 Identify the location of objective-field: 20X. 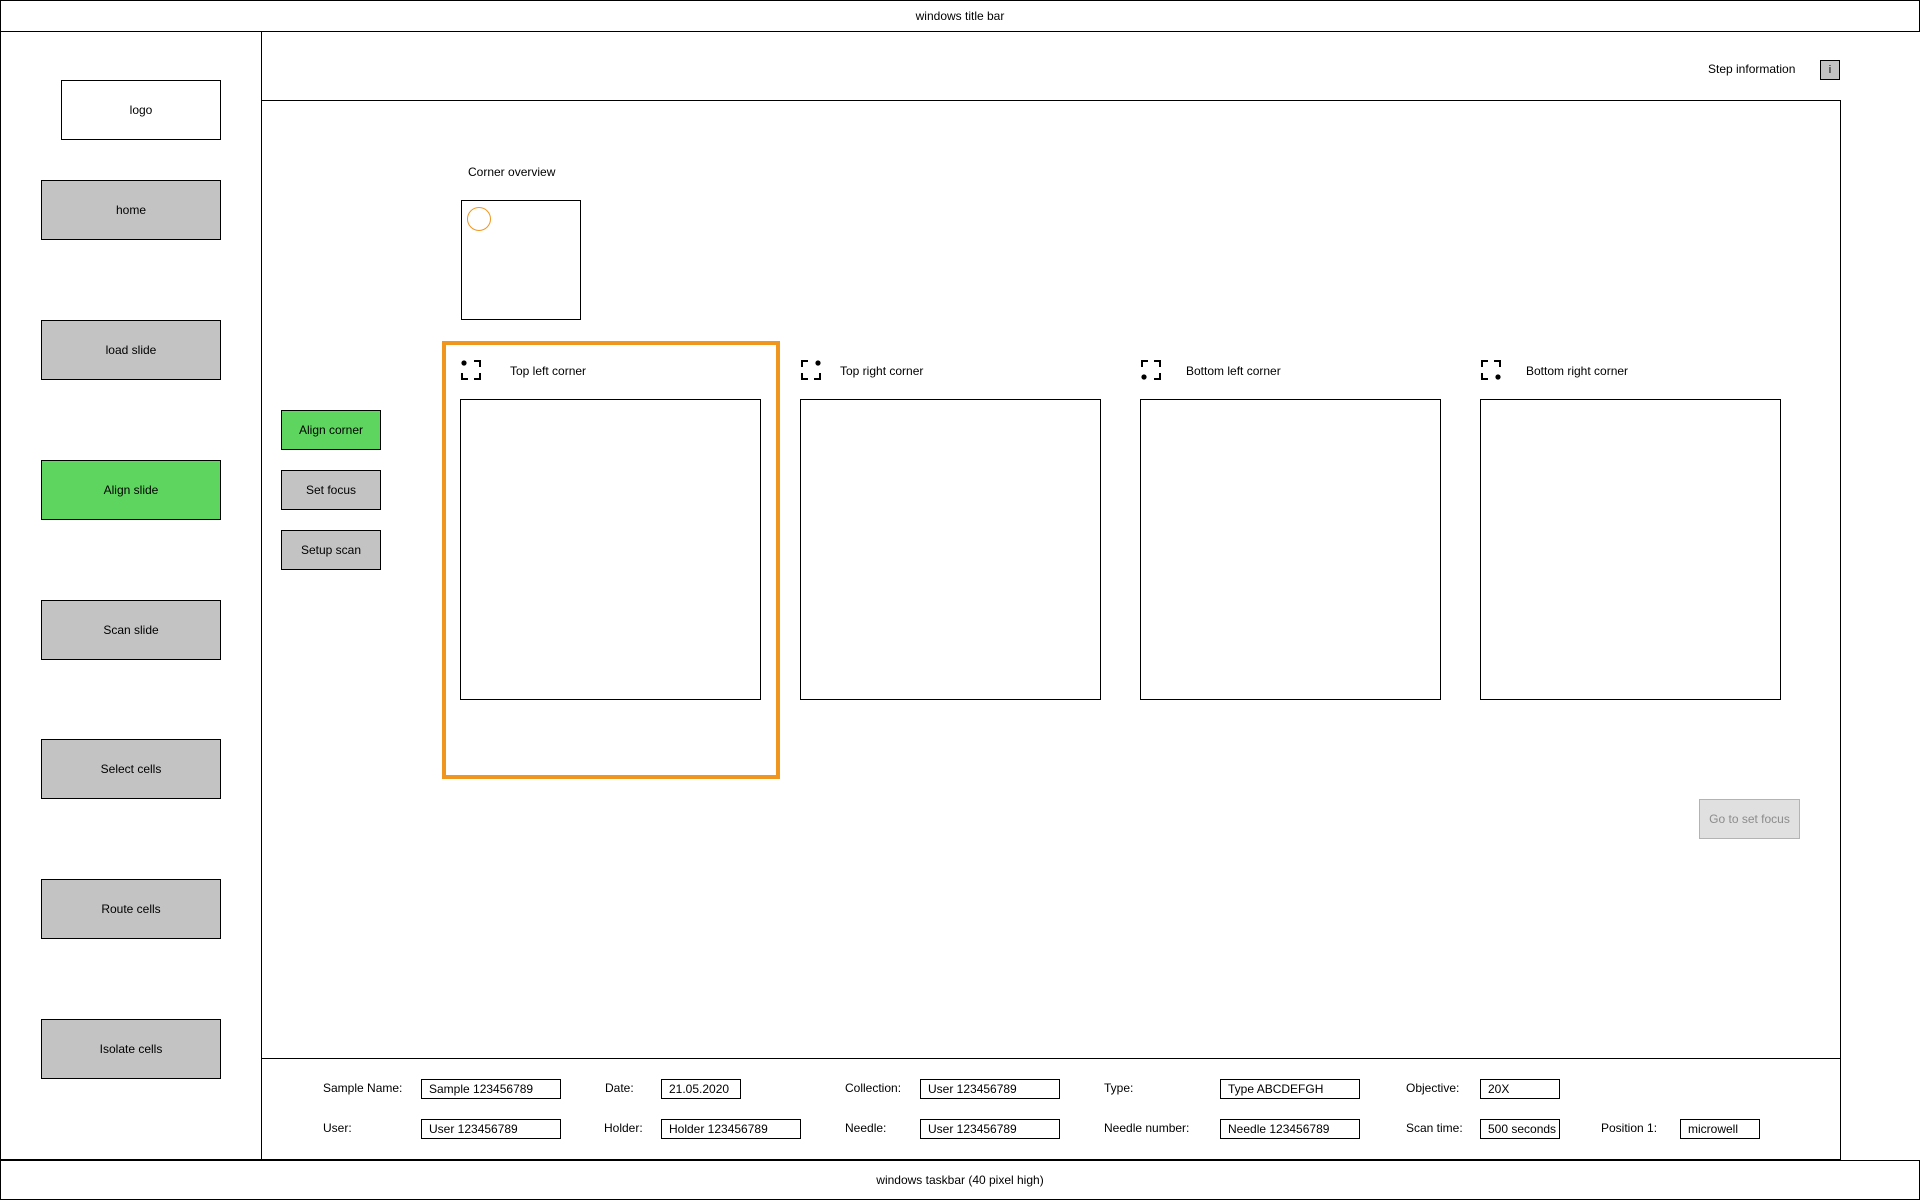
(1520, 1089).